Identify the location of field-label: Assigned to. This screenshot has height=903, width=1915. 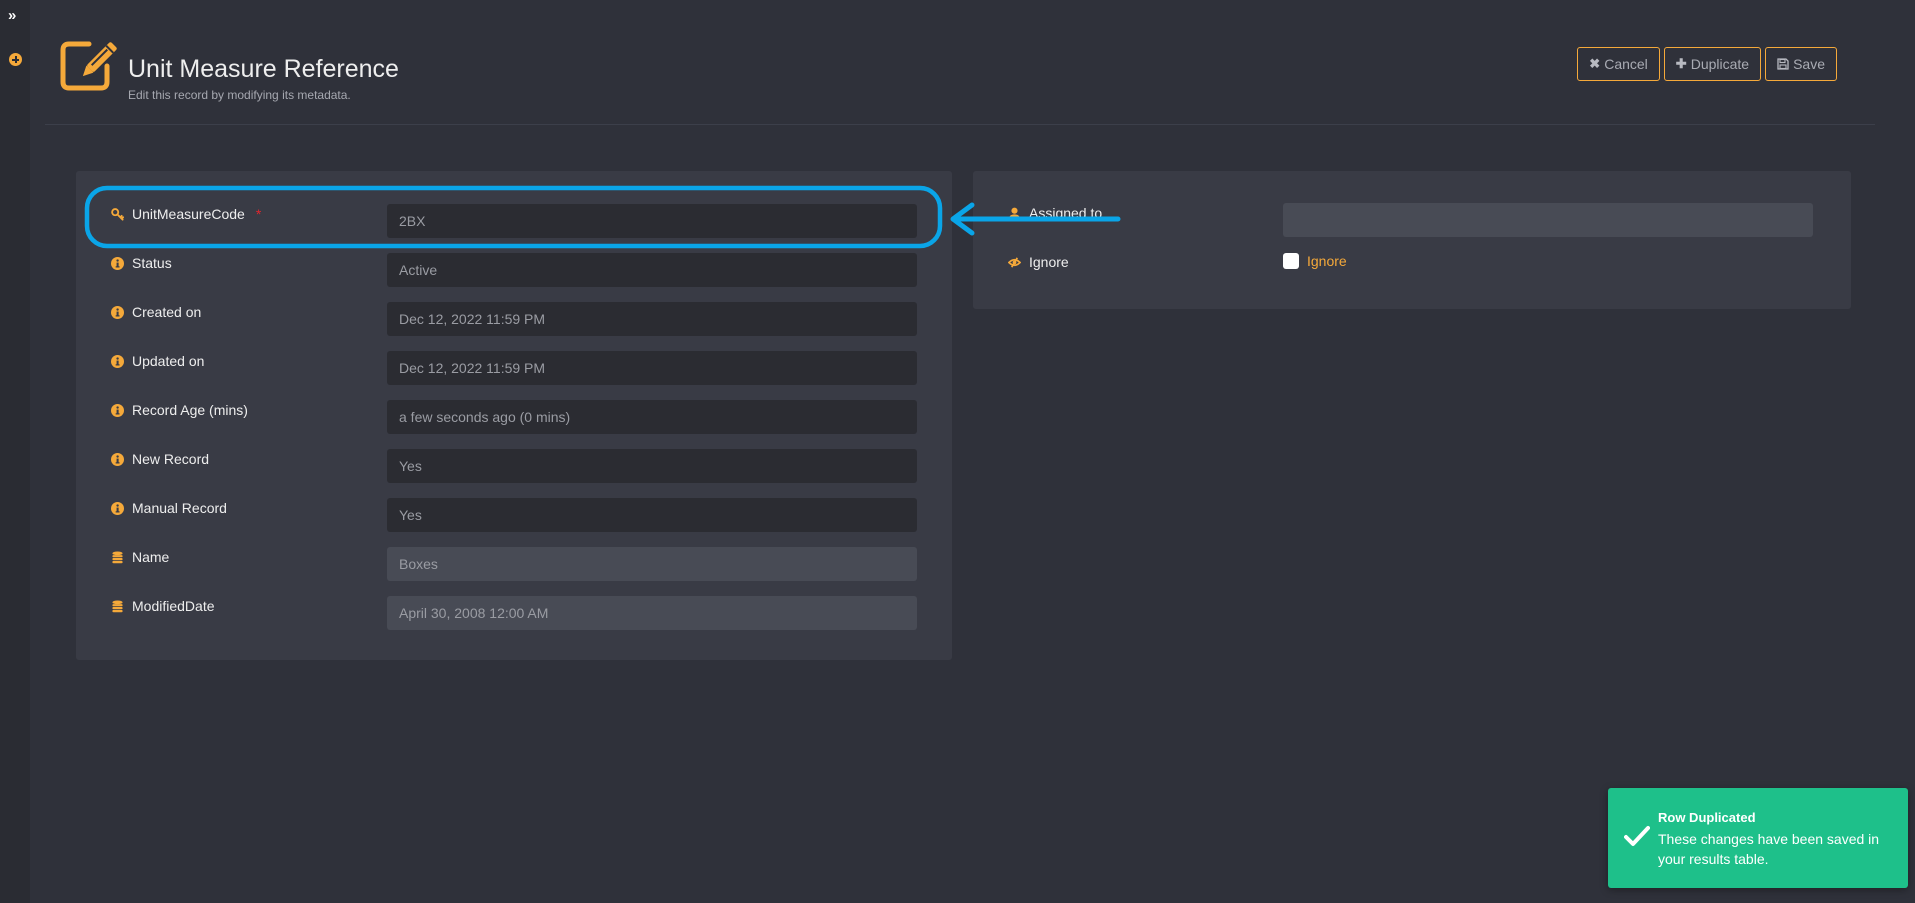
(1066, 213).